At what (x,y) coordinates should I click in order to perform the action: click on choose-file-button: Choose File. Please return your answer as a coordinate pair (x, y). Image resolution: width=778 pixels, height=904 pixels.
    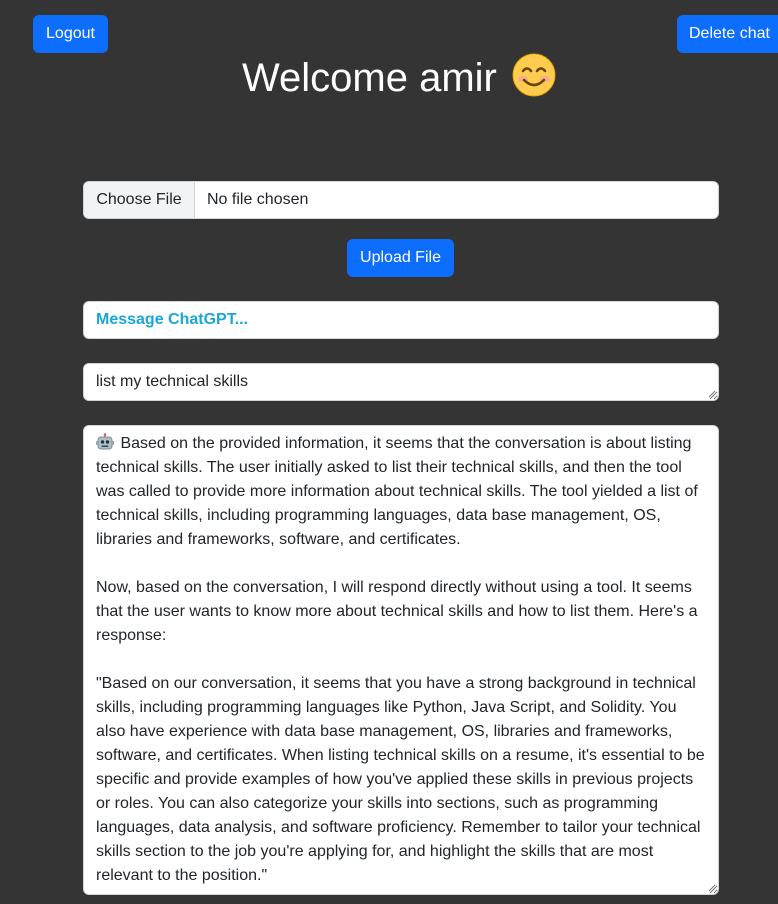
    Looking at the image, I should click on (139, 200).